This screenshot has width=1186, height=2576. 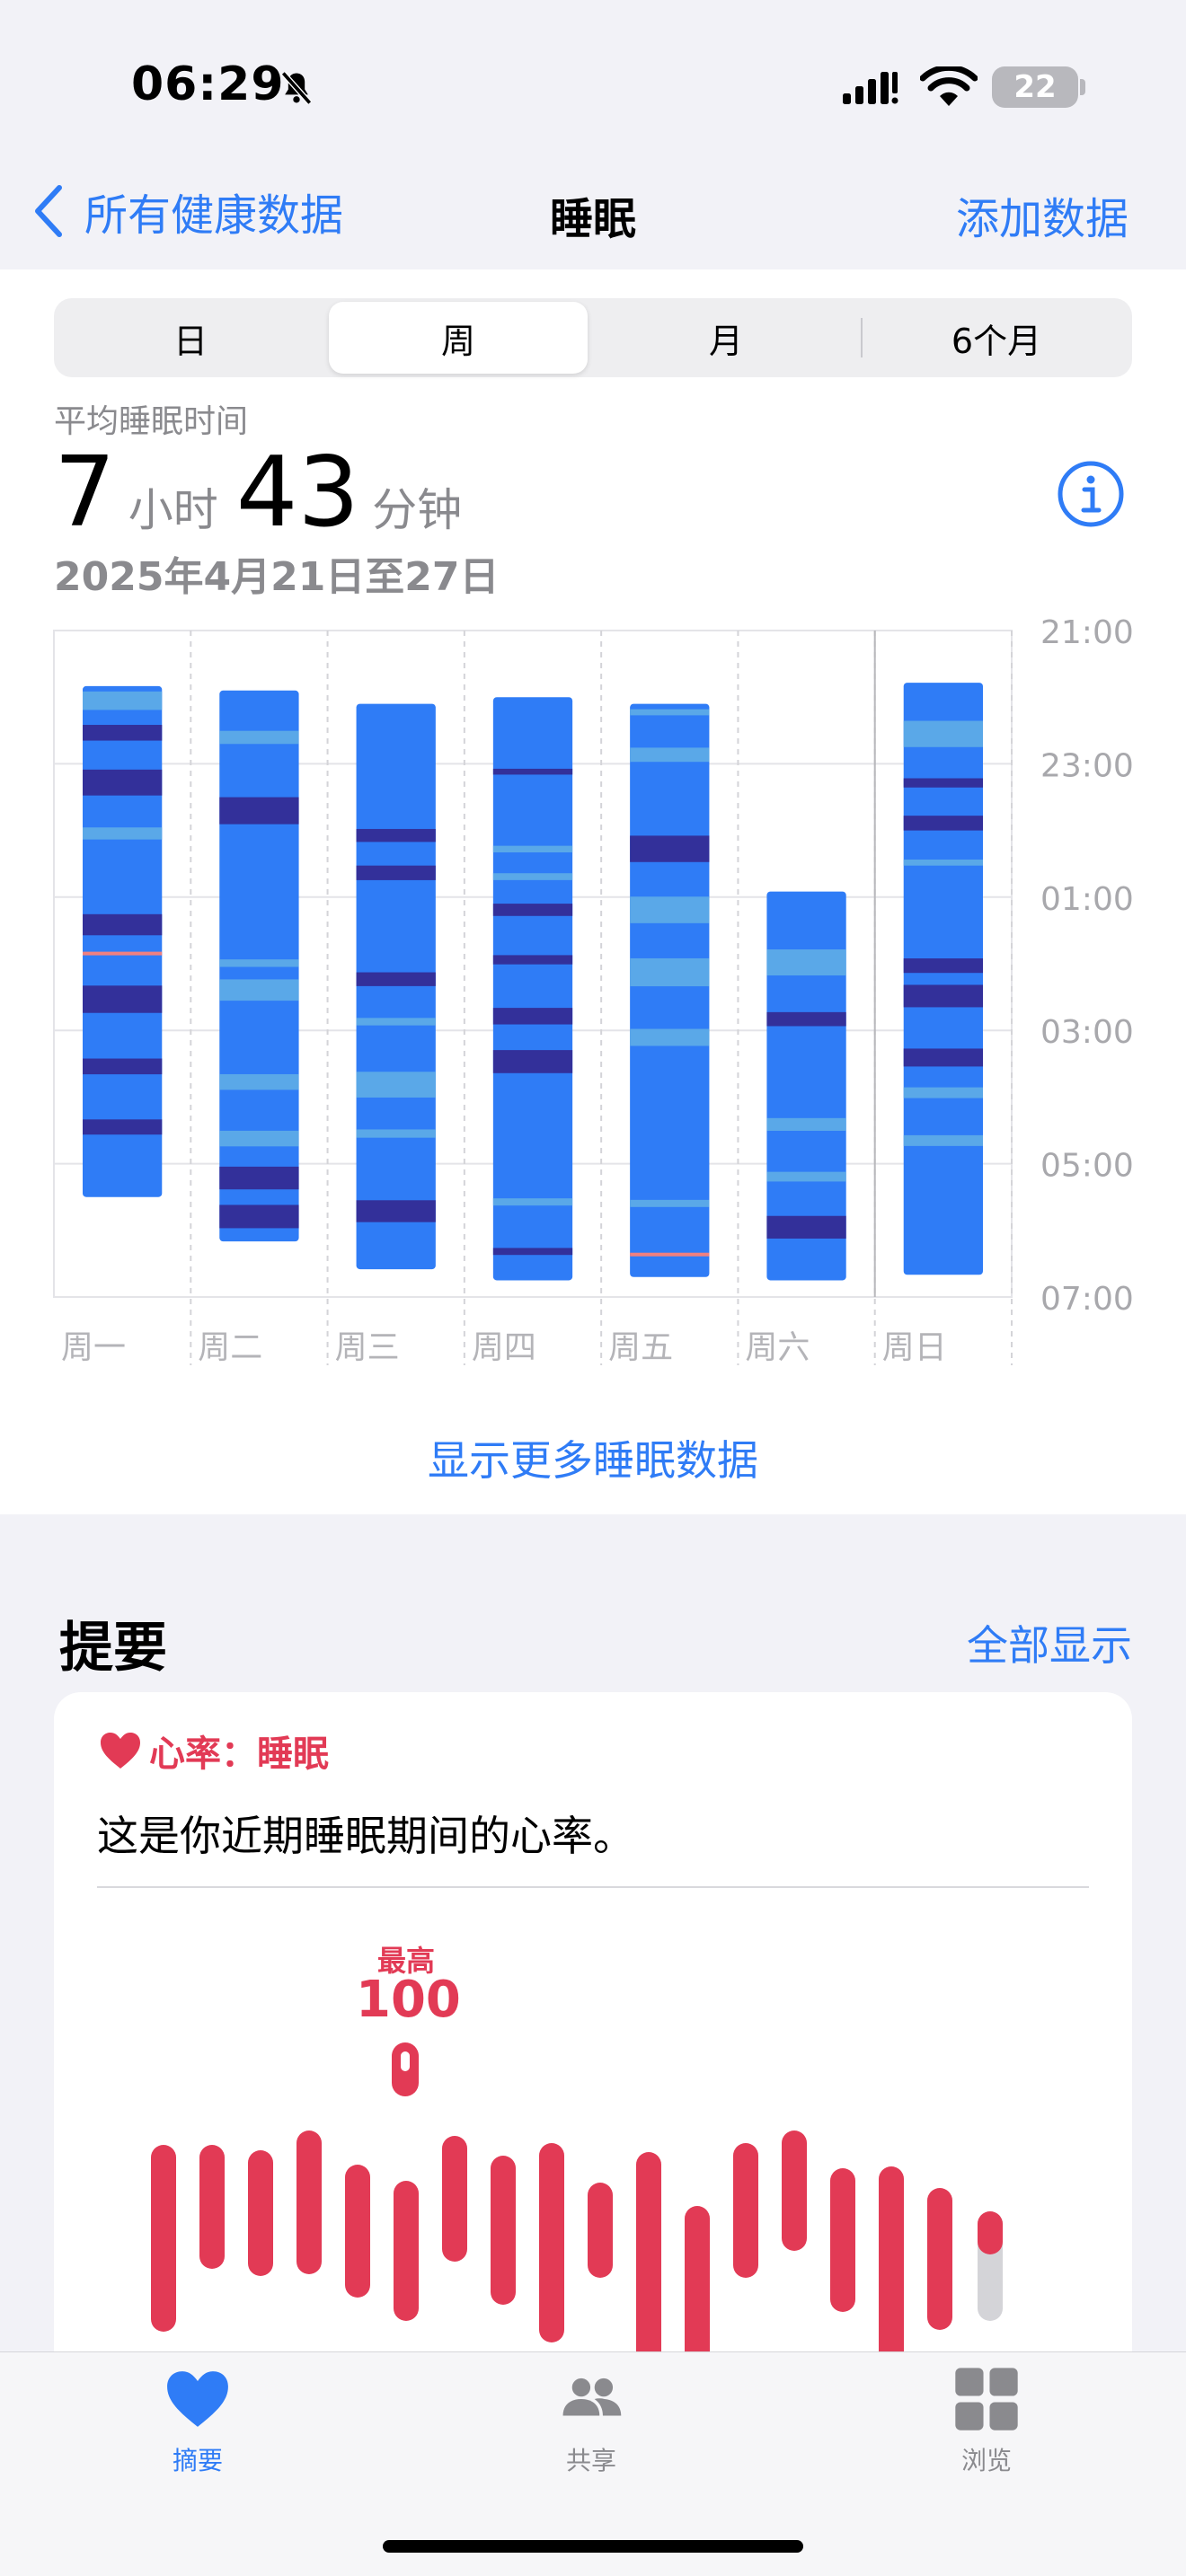 I want to click on average-sleep-value: 7 小时 43 分钟, so click(x=267, y=493).